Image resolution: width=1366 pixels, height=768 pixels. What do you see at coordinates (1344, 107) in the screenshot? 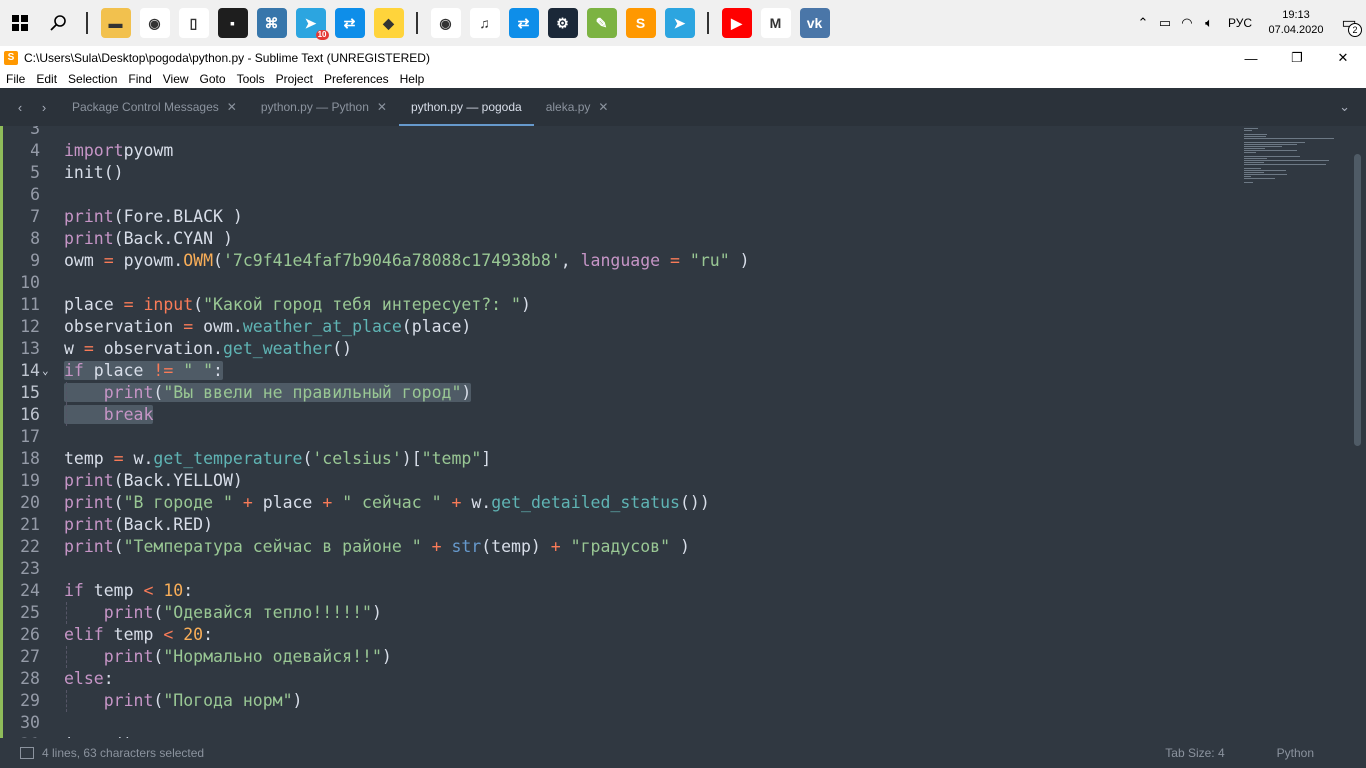
I see `tab-dropdown-icon: ⌄` at bounding box center [1344, 107].